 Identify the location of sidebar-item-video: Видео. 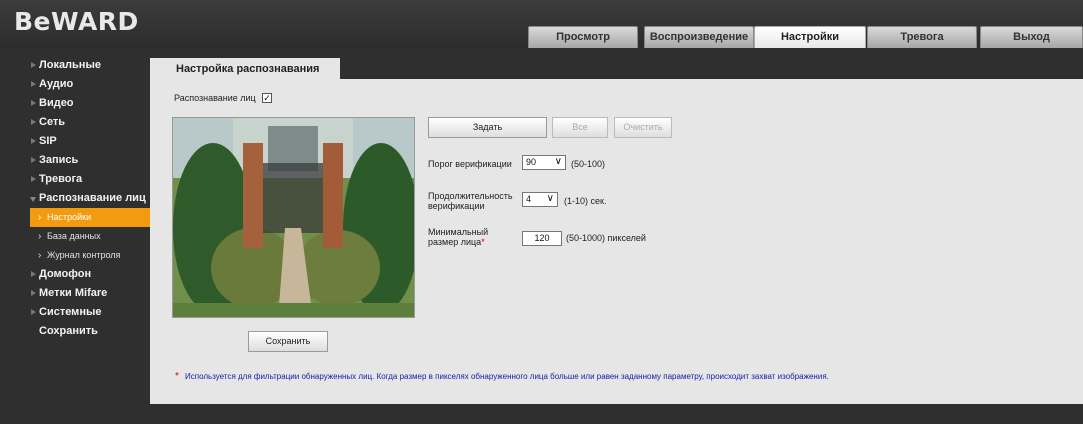
(75, 103).